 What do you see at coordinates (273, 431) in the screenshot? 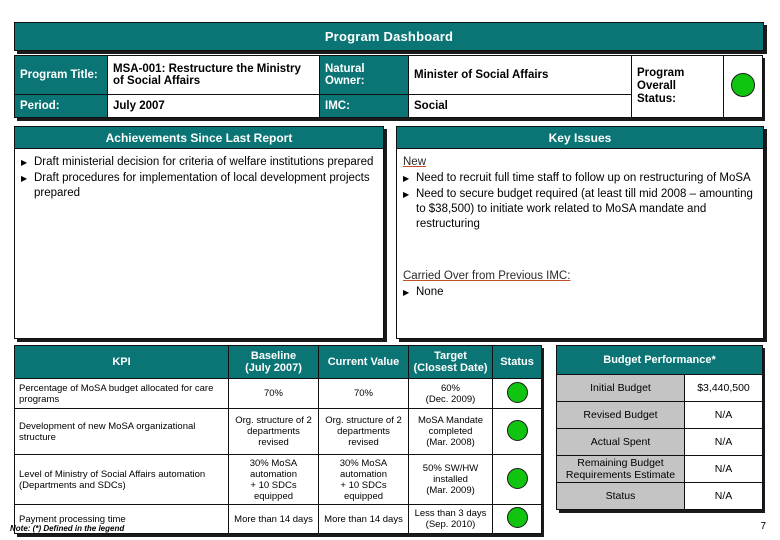
I see `kpi-baseline-cell: Org. structure of 2 departments revised` at bounding box center [273, 431].